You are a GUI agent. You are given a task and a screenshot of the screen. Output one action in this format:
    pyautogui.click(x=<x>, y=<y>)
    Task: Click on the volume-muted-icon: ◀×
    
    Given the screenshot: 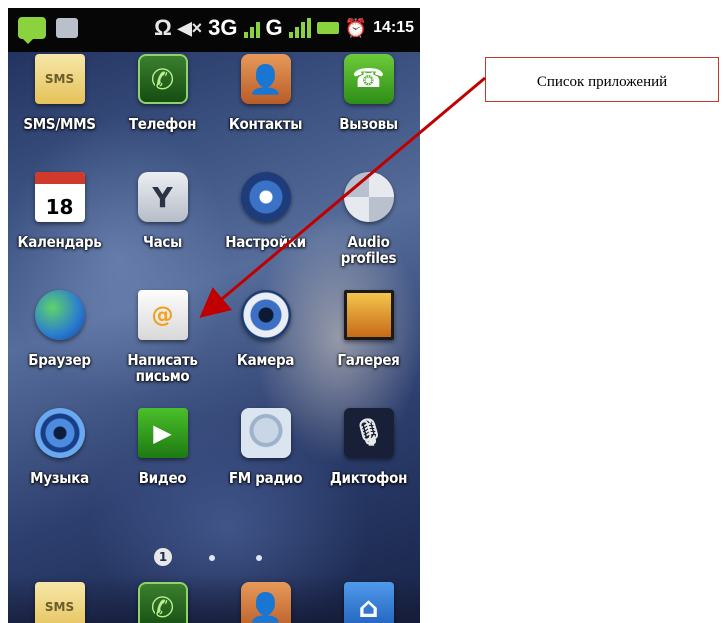 What is the action you would take?
    pyautogui.click(x=190, y=27)
    